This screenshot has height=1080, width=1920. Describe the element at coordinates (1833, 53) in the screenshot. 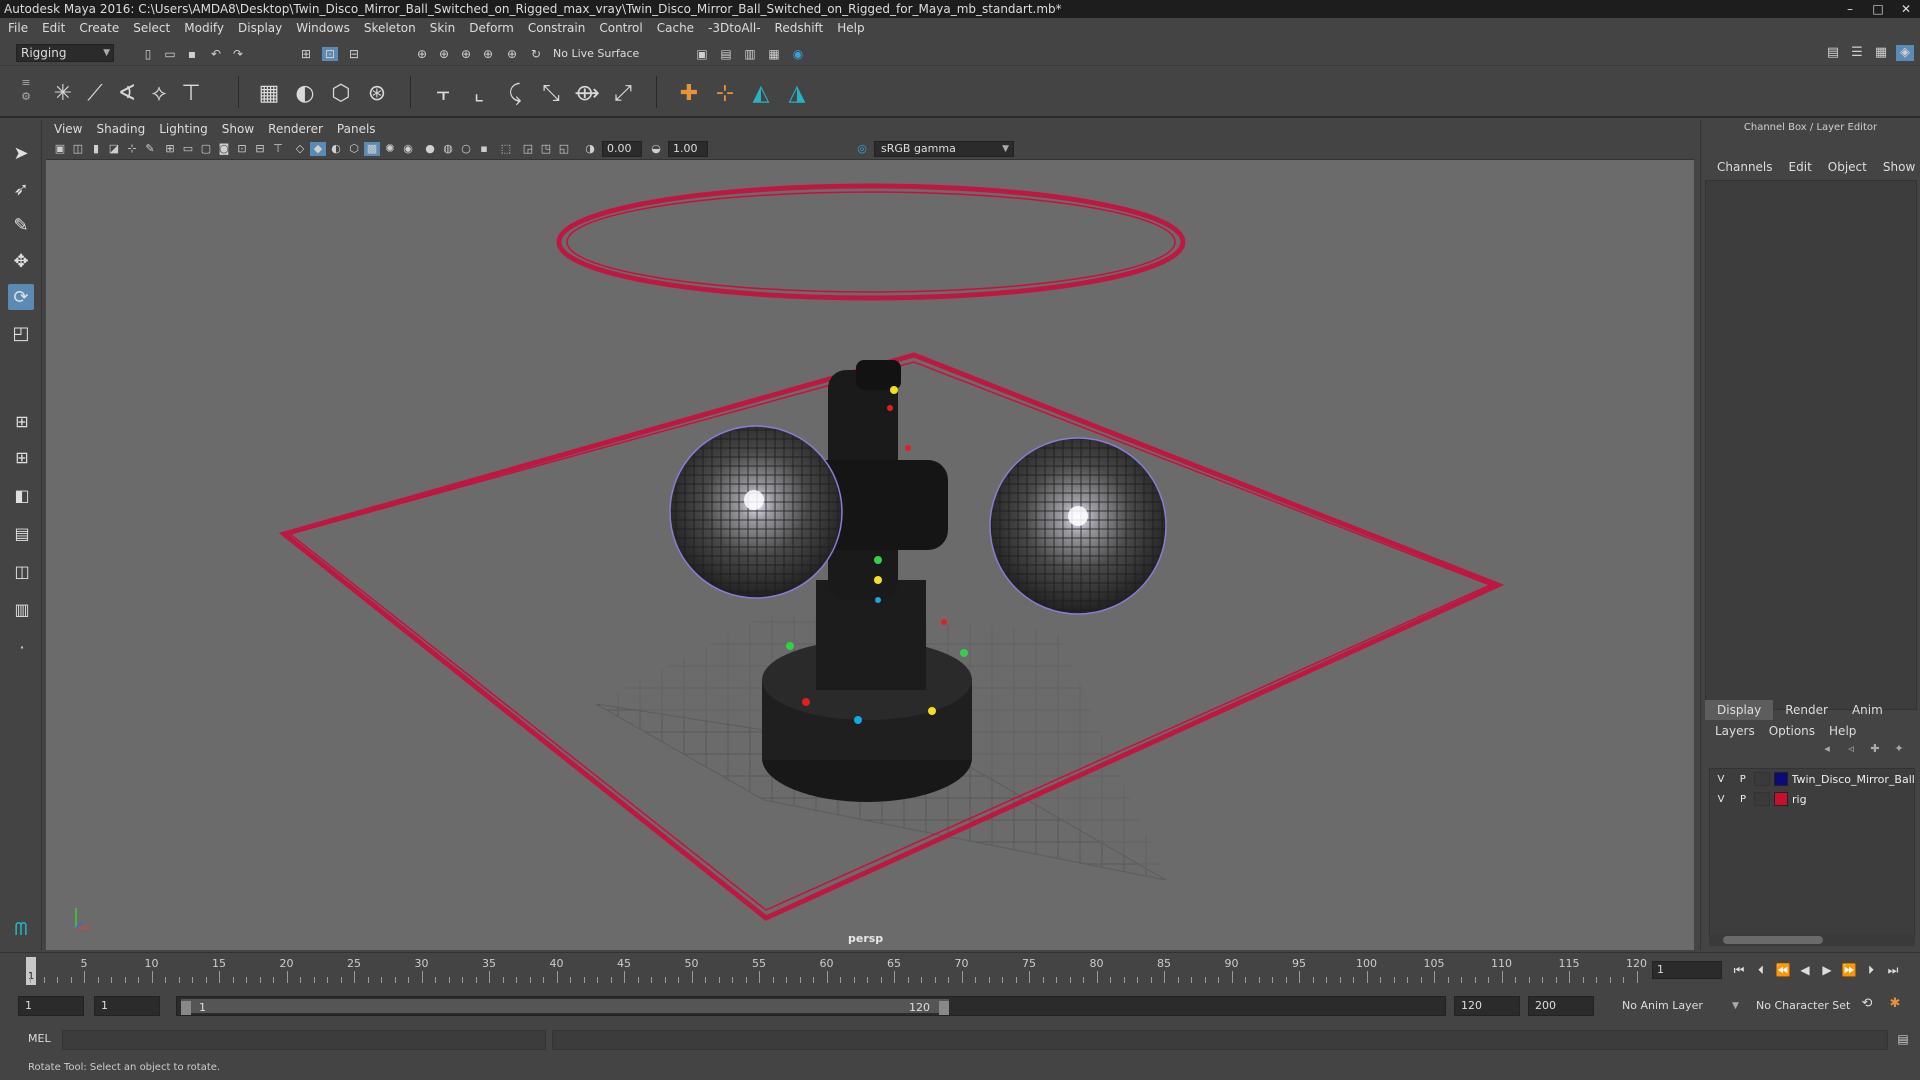

I see `modeling-toolkit-icon: ▤` at that location.